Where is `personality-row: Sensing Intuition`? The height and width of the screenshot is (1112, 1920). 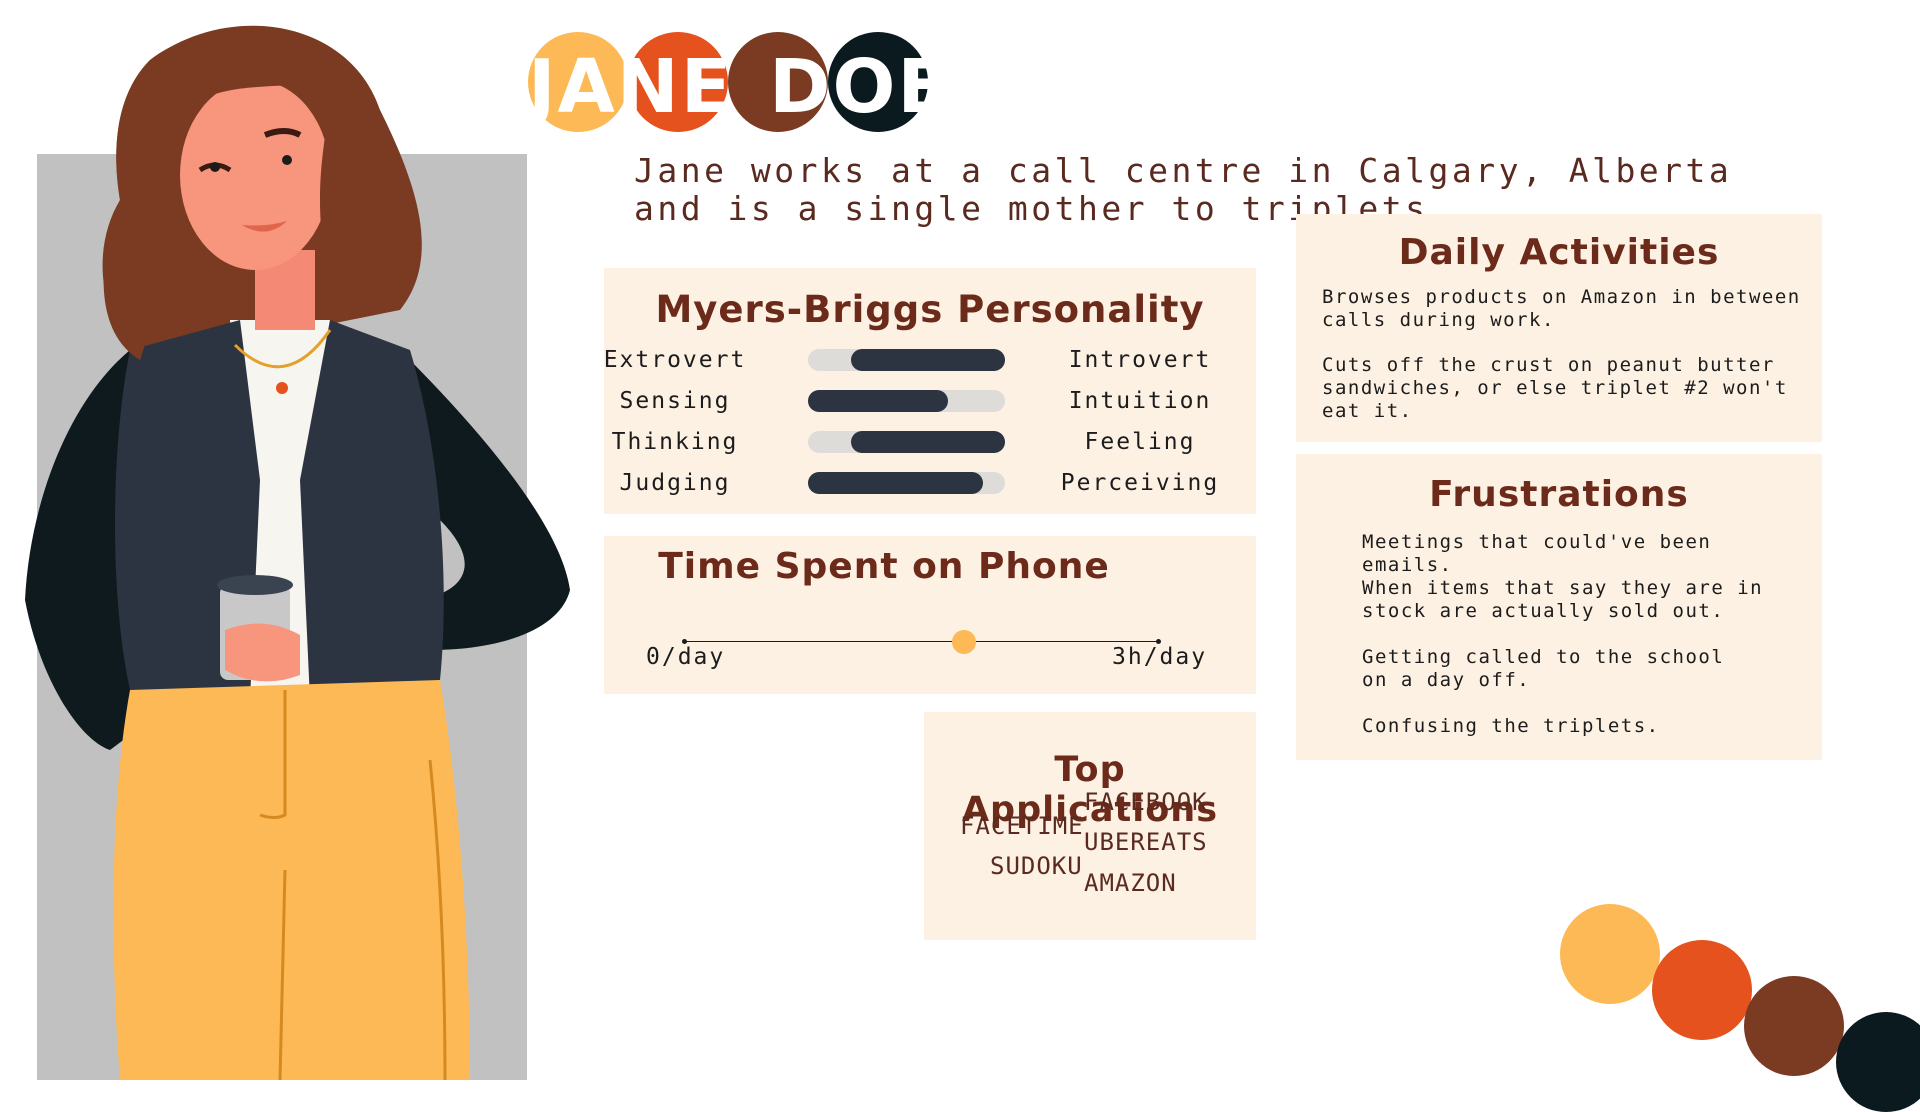 personality-row: Sensing Intuition is located at coordinates (910, 401).